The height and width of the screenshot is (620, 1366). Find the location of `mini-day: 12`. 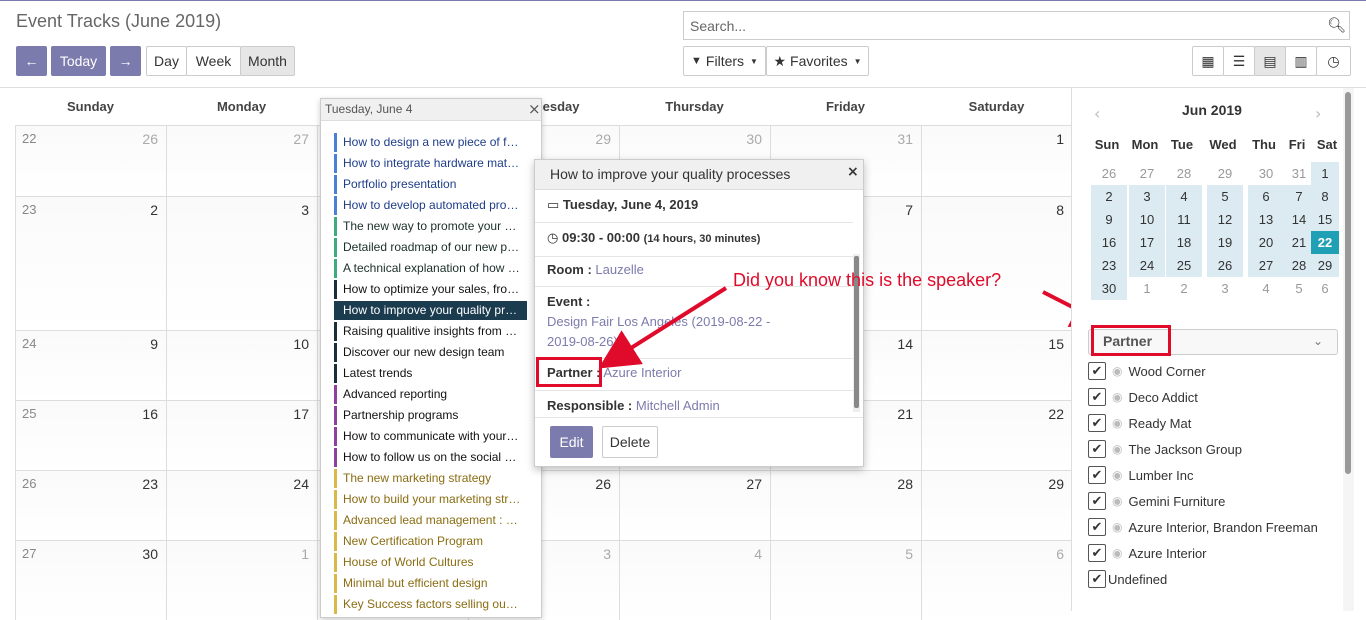

mini-day: 12 is located at coordinates (1225, 219).